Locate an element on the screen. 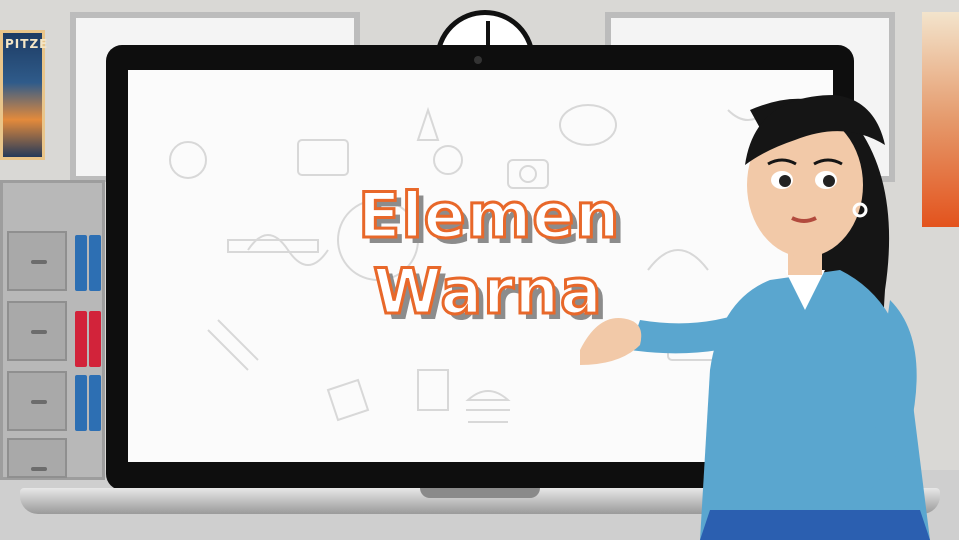  clock-hand is located at coordinates (488, 34).